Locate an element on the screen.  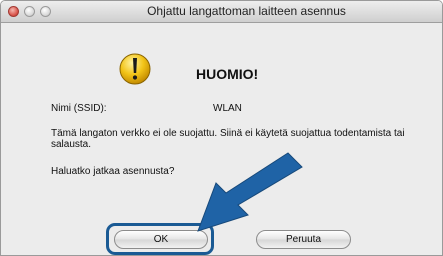
title-bar: Ohjattu langattoman laitteen asennus is located at coordinates (221, 12).